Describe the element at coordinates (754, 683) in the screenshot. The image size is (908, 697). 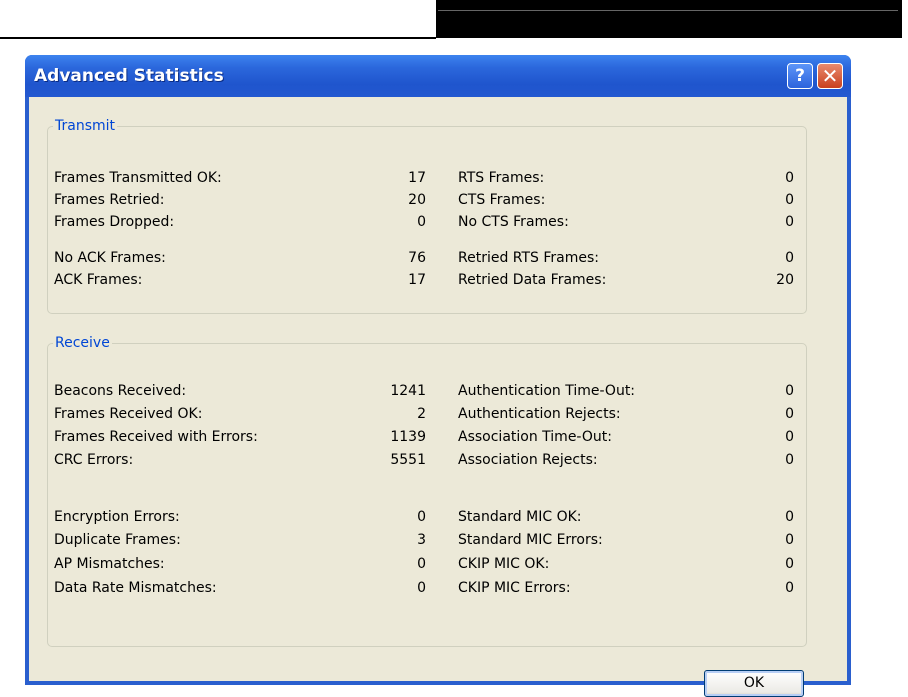
I see `ok-button: OK` at that location.